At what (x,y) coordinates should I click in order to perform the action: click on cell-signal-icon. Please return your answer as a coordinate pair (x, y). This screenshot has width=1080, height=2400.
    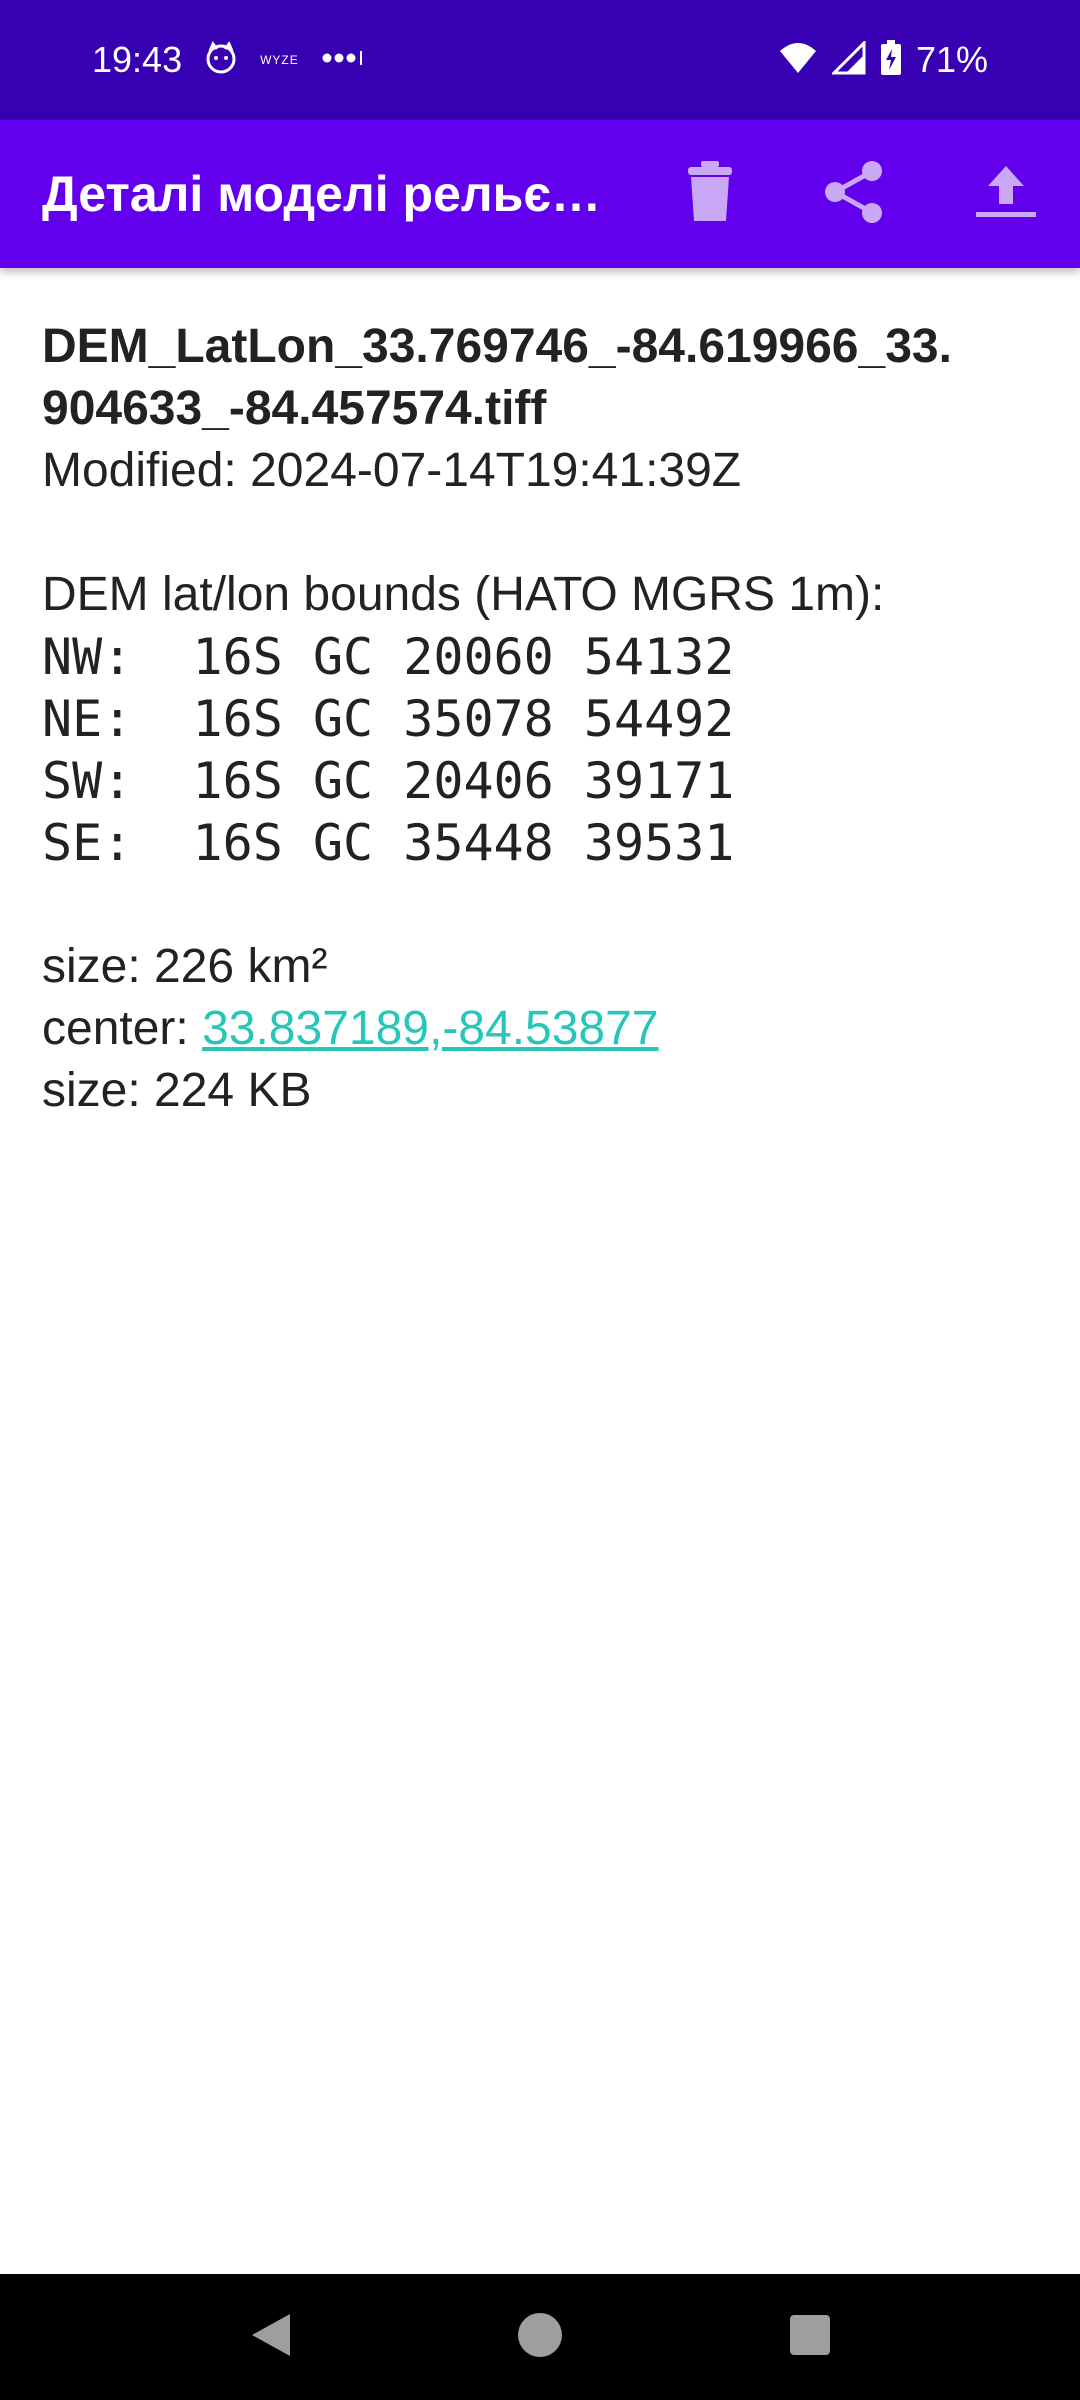
    Looking at the image, I should click on (848, 59).